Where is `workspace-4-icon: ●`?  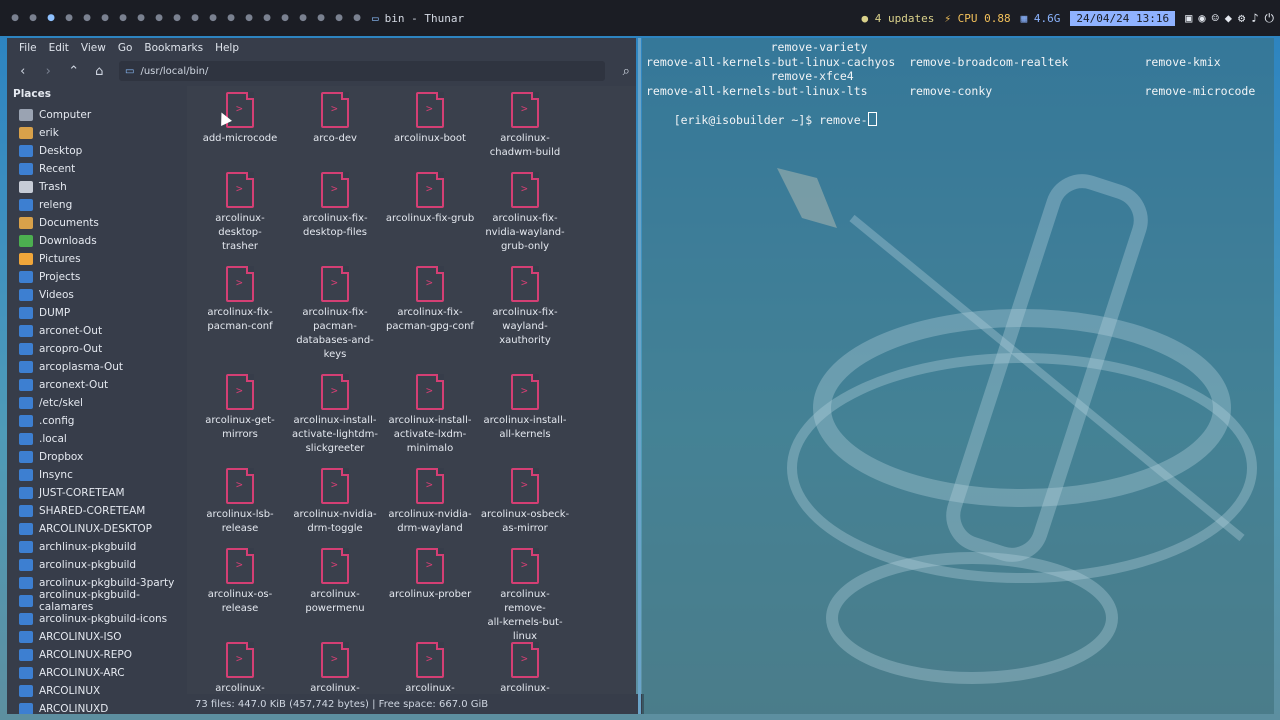 workspace-4-icon: ● is located at coordinates (69, 18).